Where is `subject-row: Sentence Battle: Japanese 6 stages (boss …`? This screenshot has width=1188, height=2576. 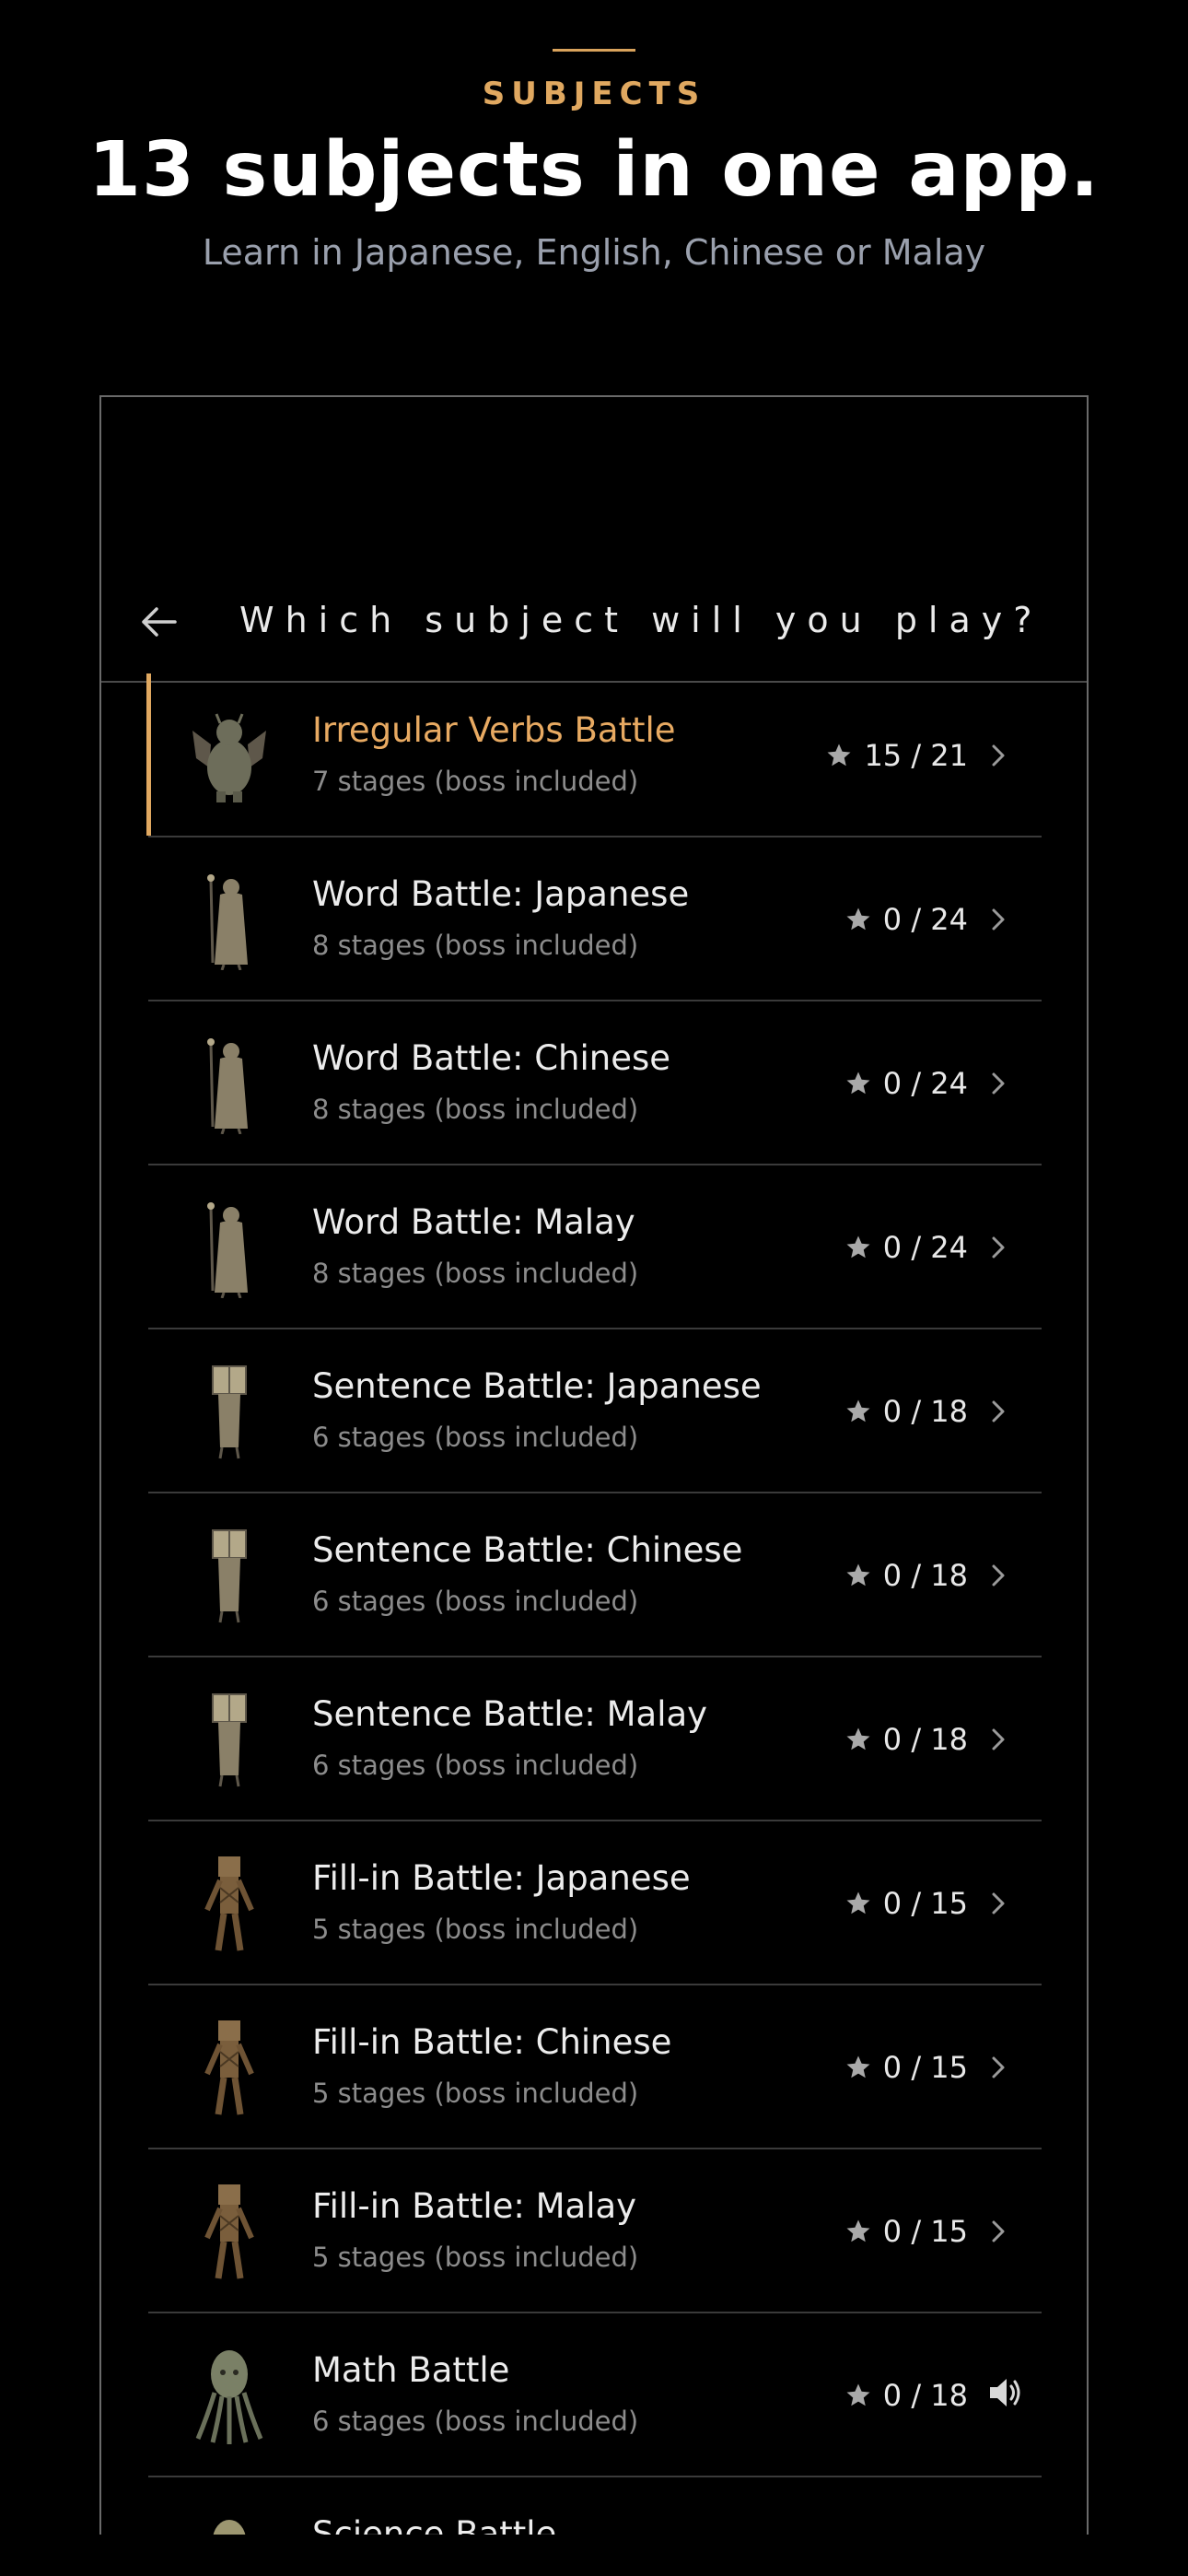 subject-row: Sentence Battle: Japanese 6 stages (boss … is located at coordinates (595, 1411).